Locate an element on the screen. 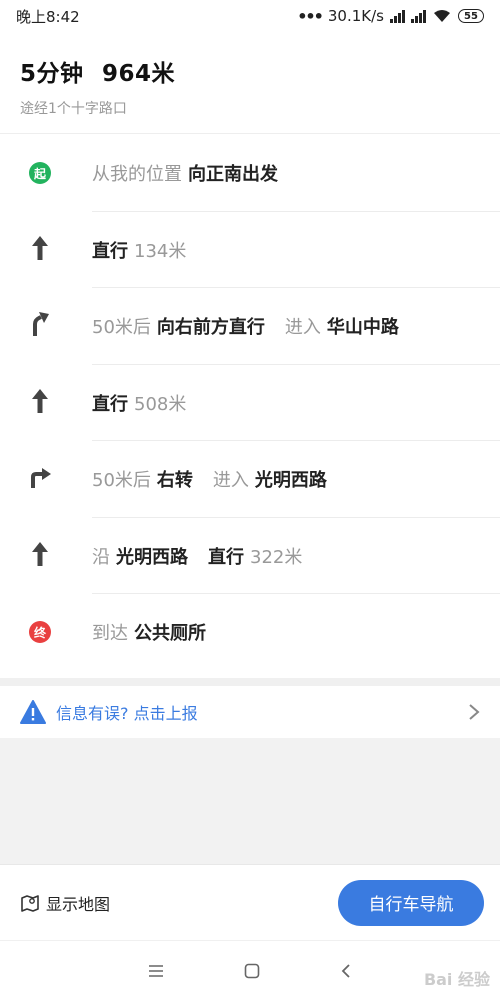 This screenshot has width=500, height=1000. step-instruction: 直行 508米 is located at coordinates (139, 403).